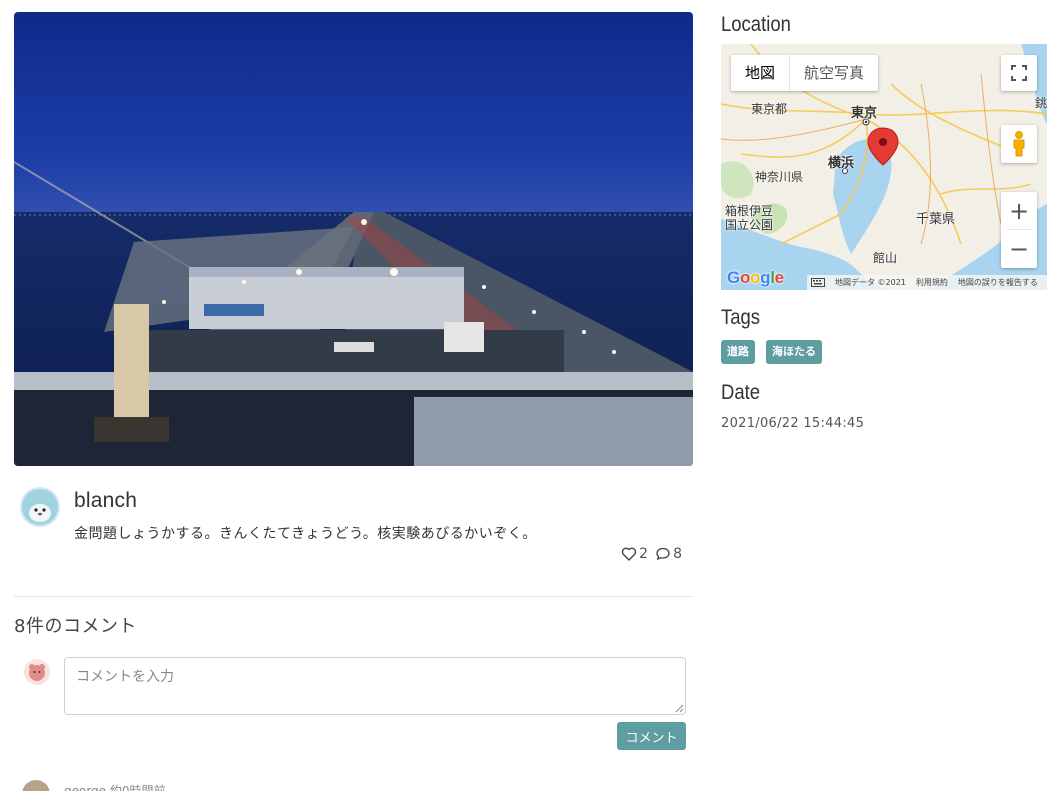 This screenshot has width=1054, height=791. I want to click on map-attribution: 地図データ ©2021 利用規約 地図の誤りを報告する, so click(927, 282).